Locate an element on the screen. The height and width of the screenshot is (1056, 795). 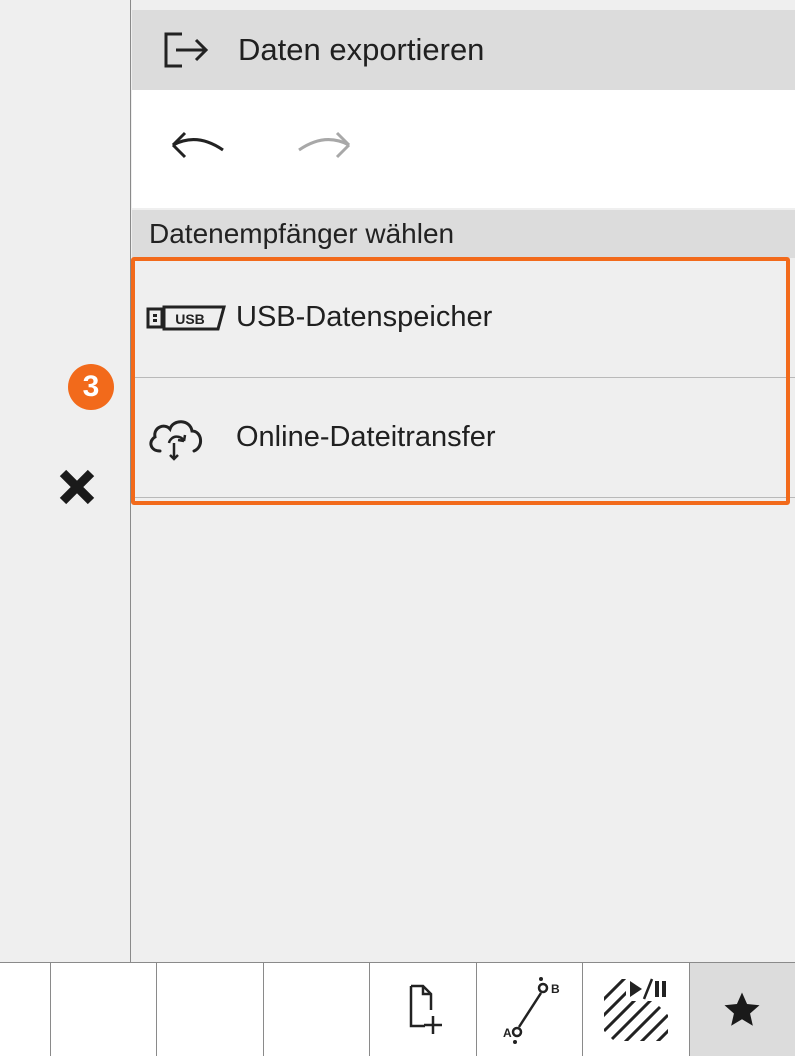
usb-drive-icon: USB is located at coordinates (191, 318).